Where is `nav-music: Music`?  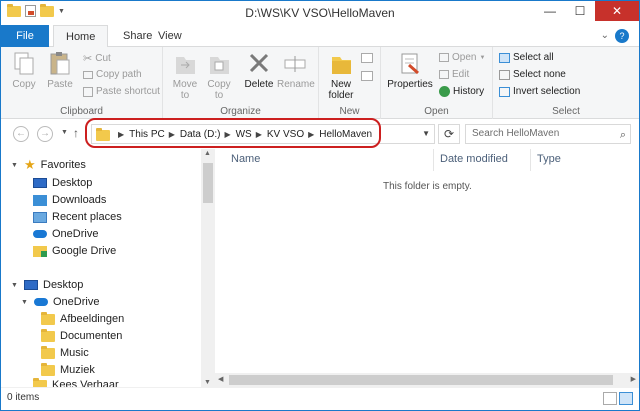 nav-music: Music is located at coordinates (65, 352).